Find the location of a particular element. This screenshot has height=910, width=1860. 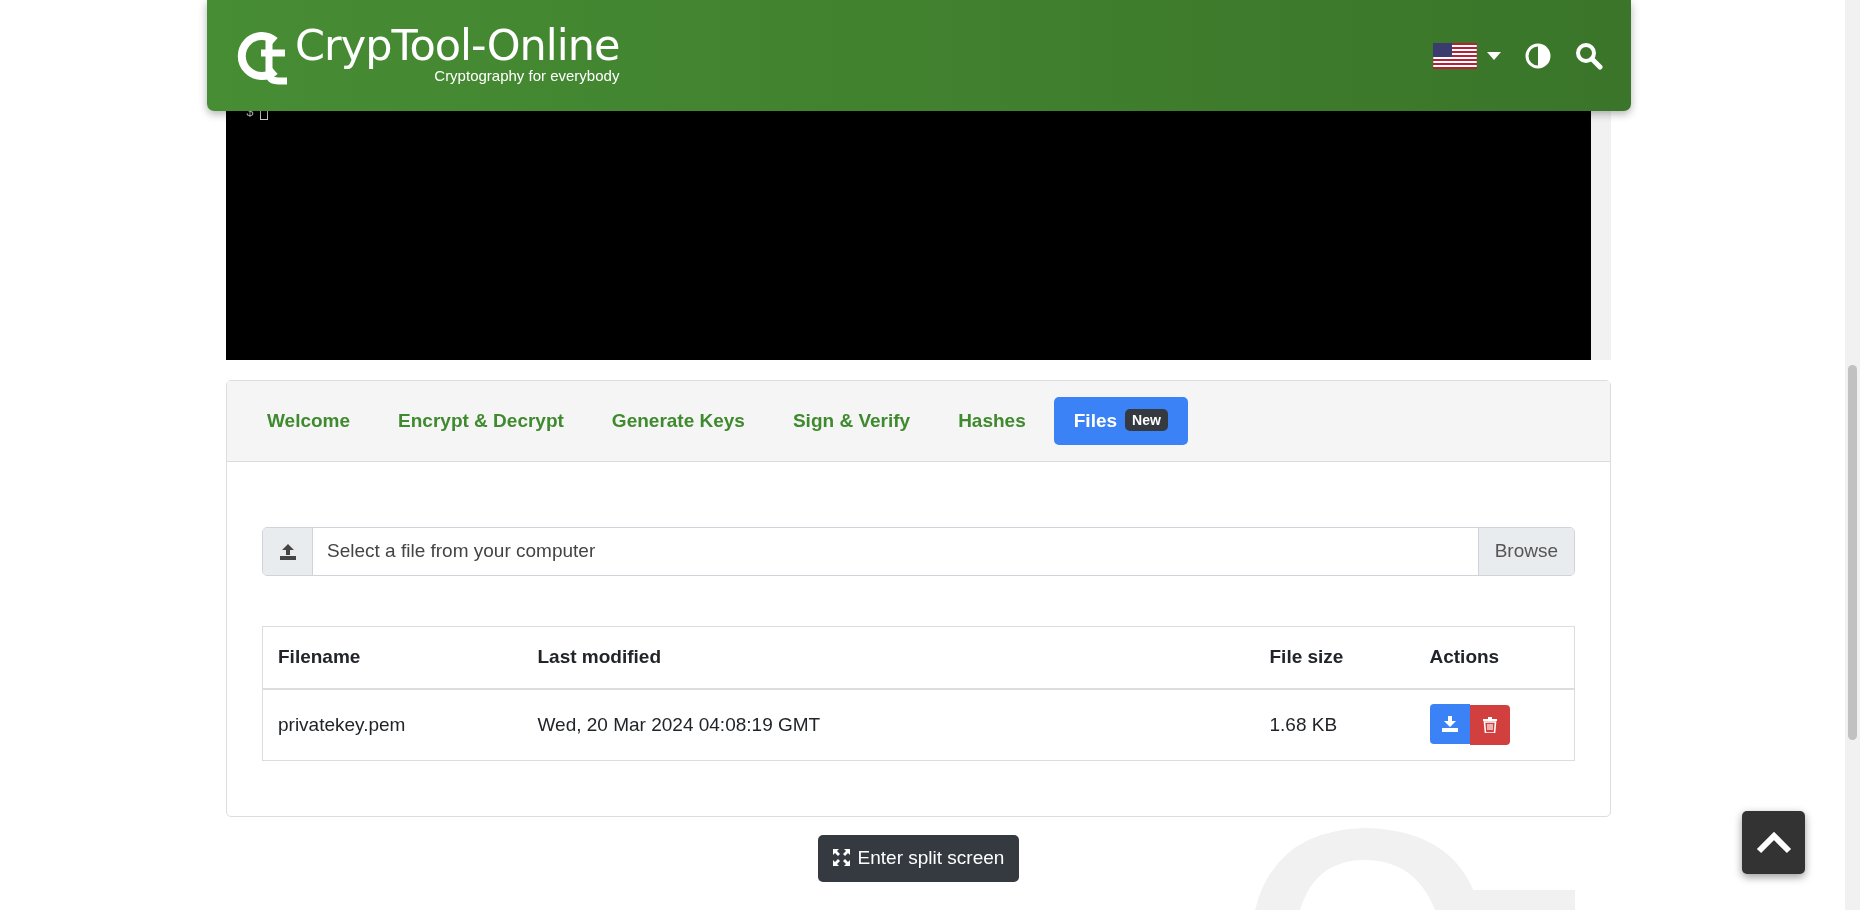

tab: Welcome is located at coordinates (309, 421).